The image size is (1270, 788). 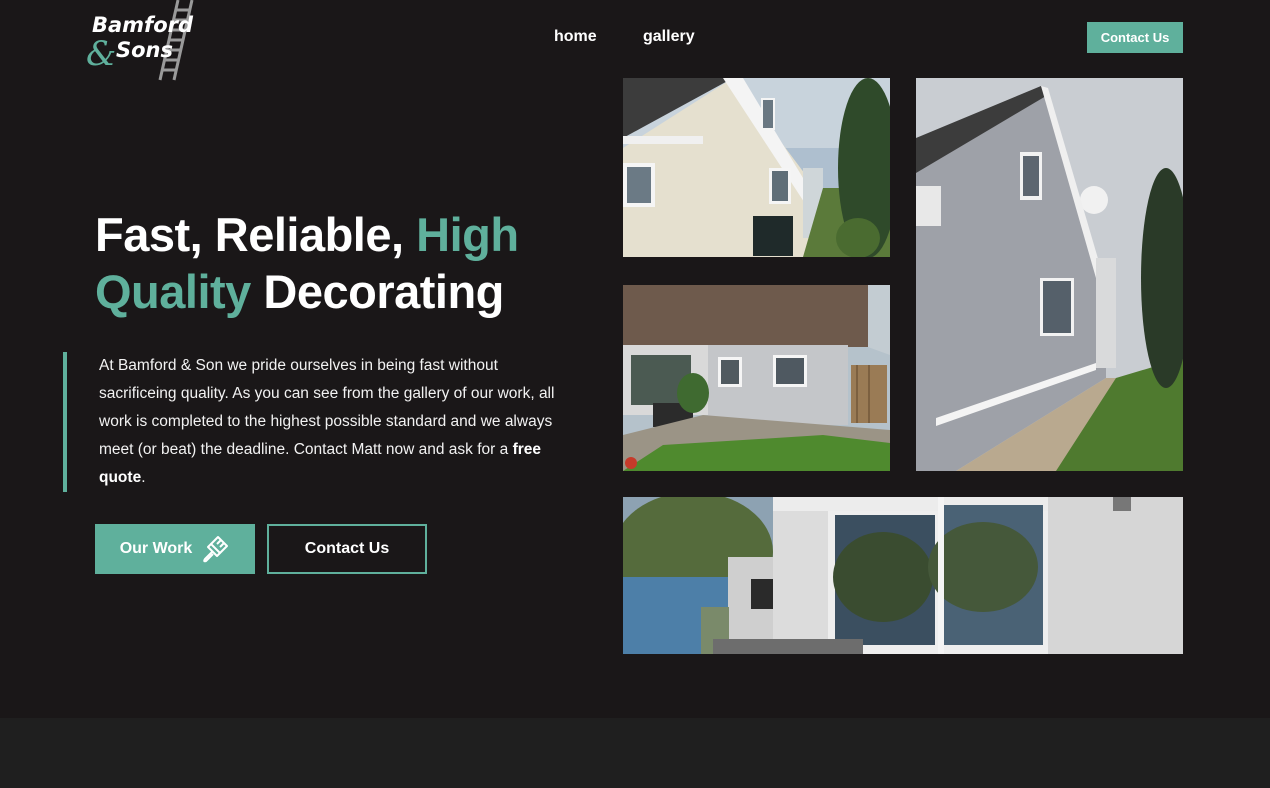 What do you see at coordinates (256, 234) in the screenshot?
I see `headline-text-1: Fast, Reliable,` at bounding box center [256, 234].